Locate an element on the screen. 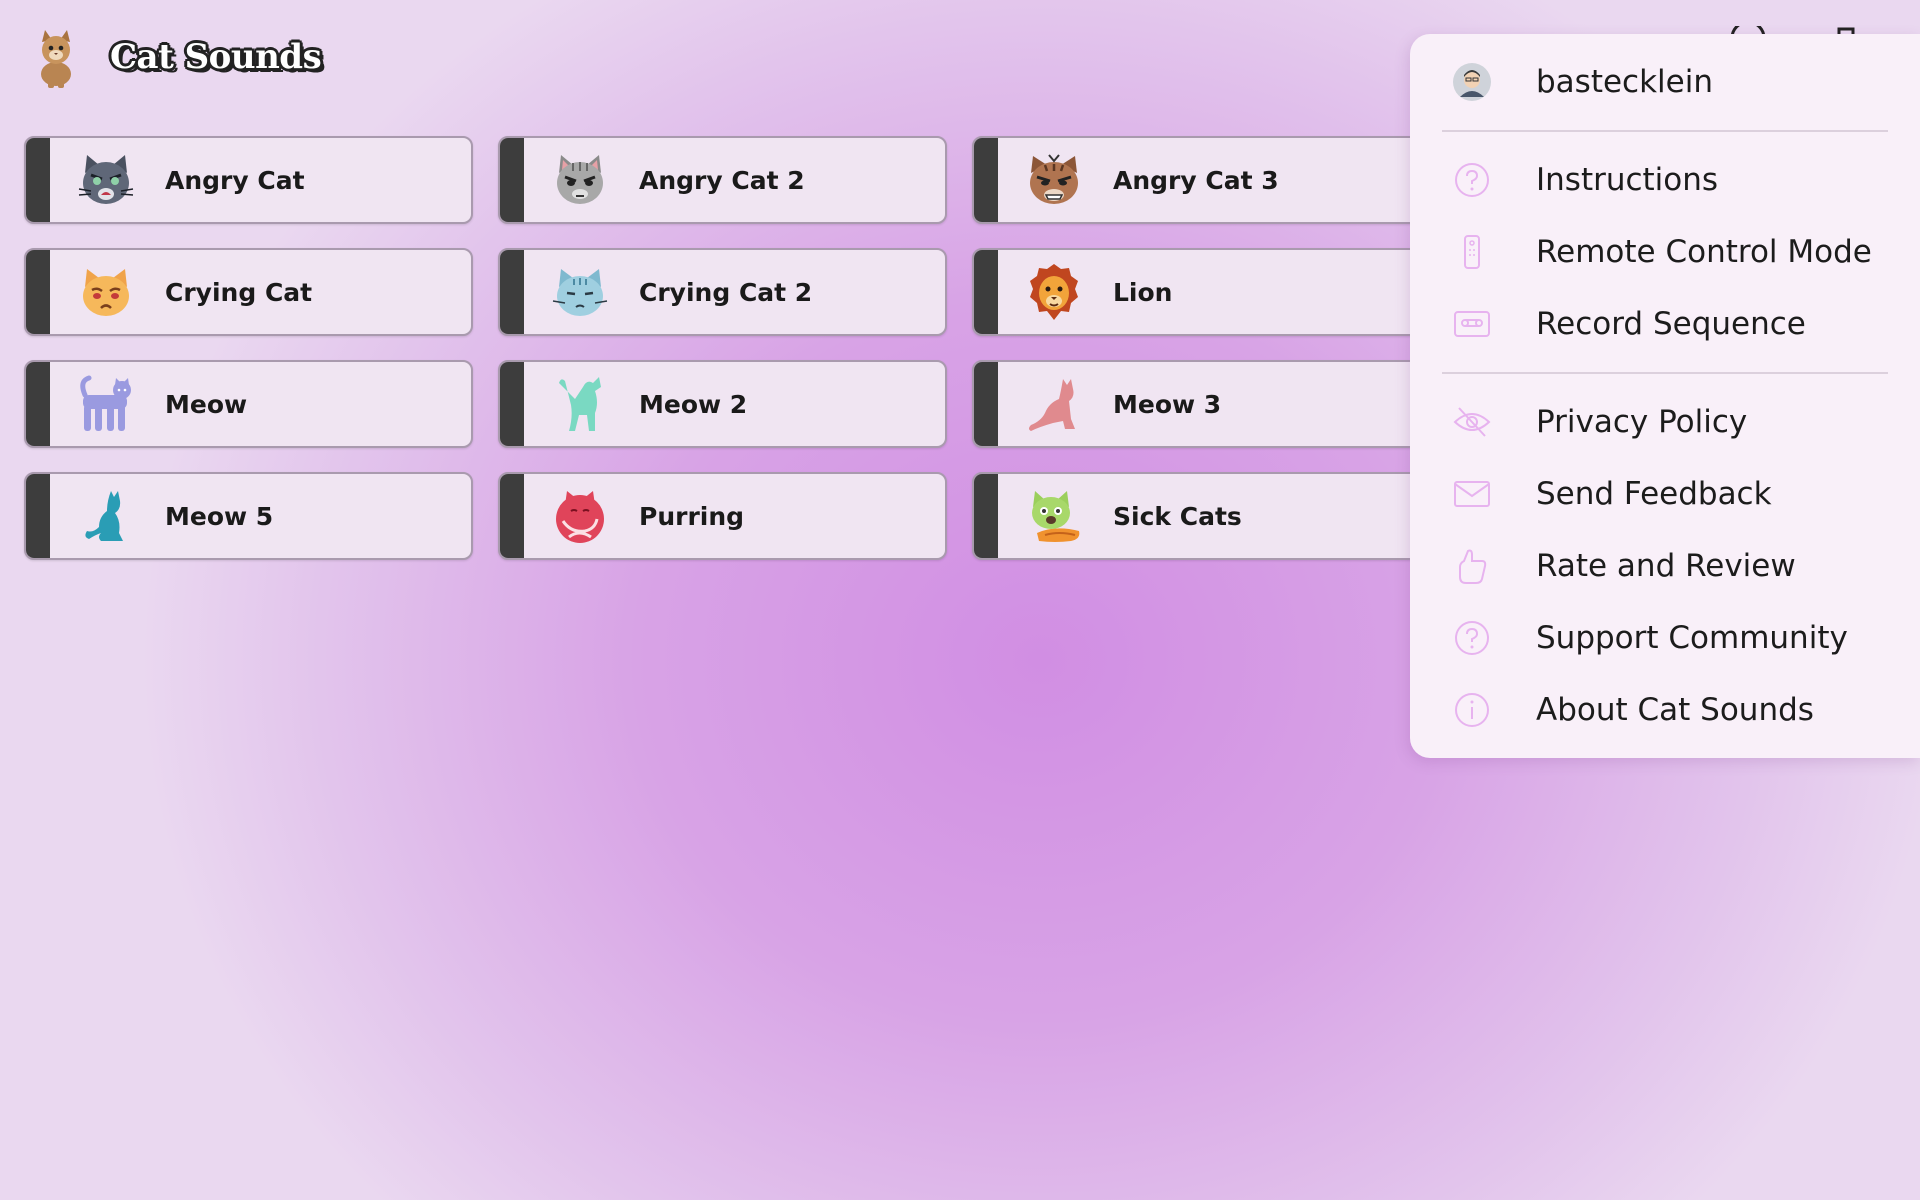 The height and width of the screenshot is (1200, 1920). sound-label: Lion is located at coordinates (1143, 292).